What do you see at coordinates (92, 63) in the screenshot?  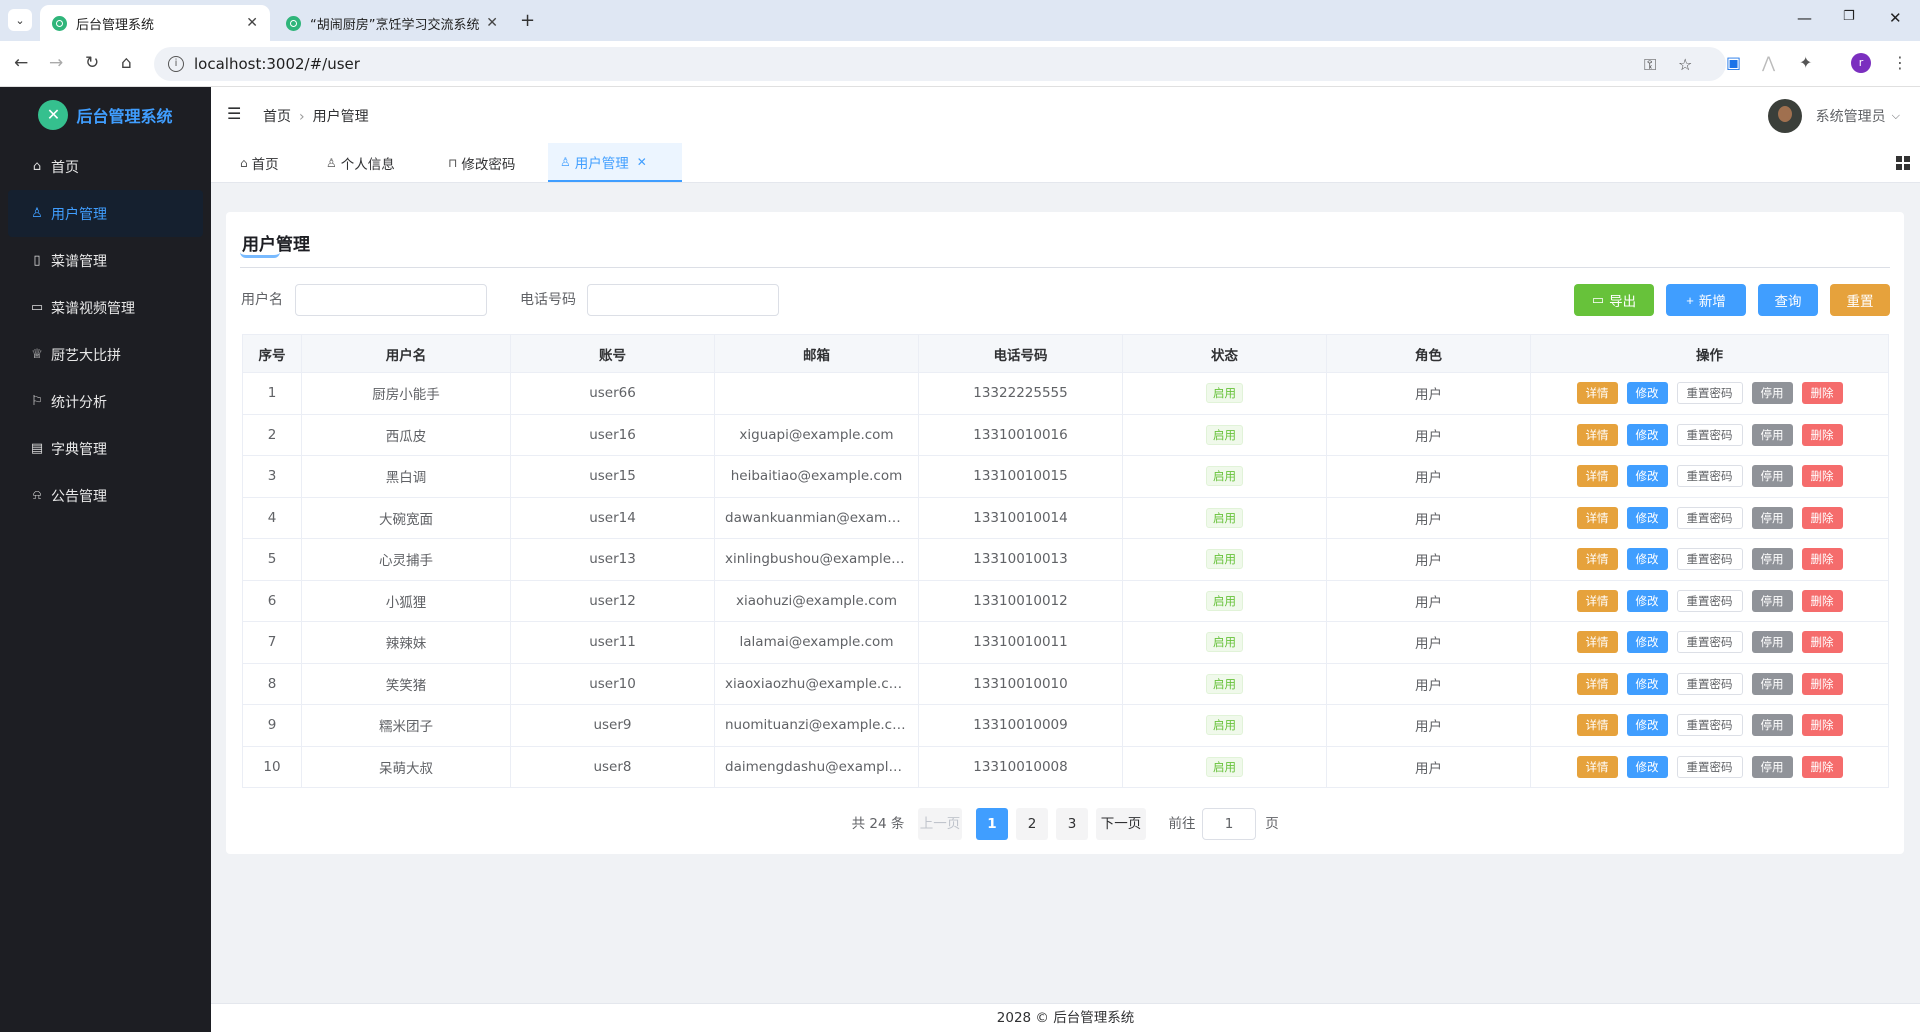 I see `reload-icon: ↻` at bounding box center [92, 63].